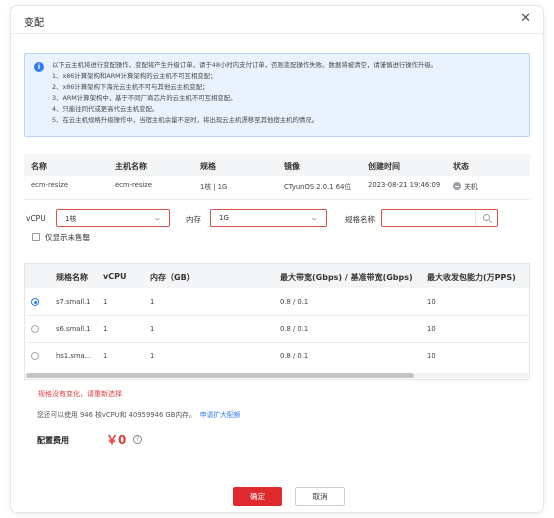 The height and width of the screenshot is (518, 554). Describe the element at coordinates (384, 166) in the screenshot. I see `column-header: 创建时间` at that location.